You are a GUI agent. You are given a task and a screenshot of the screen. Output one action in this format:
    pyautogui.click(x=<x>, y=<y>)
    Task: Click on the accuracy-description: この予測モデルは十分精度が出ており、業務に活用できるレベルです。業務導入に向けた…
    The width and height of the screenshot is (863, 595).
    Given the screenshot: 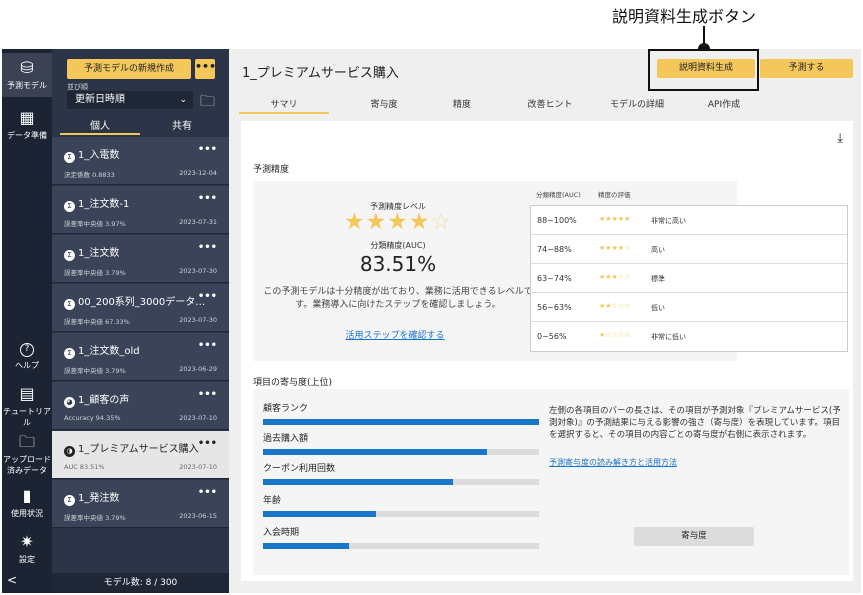 What is the action you would take?
    pyautogui.click(x=398, y=298)
    